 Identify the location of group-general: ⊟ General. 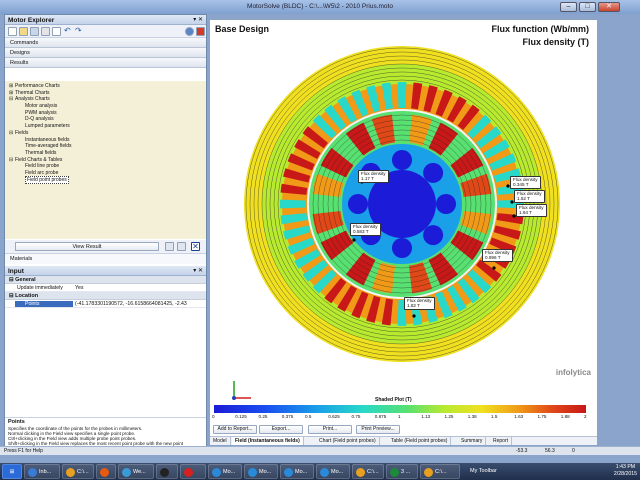
(105, 280).